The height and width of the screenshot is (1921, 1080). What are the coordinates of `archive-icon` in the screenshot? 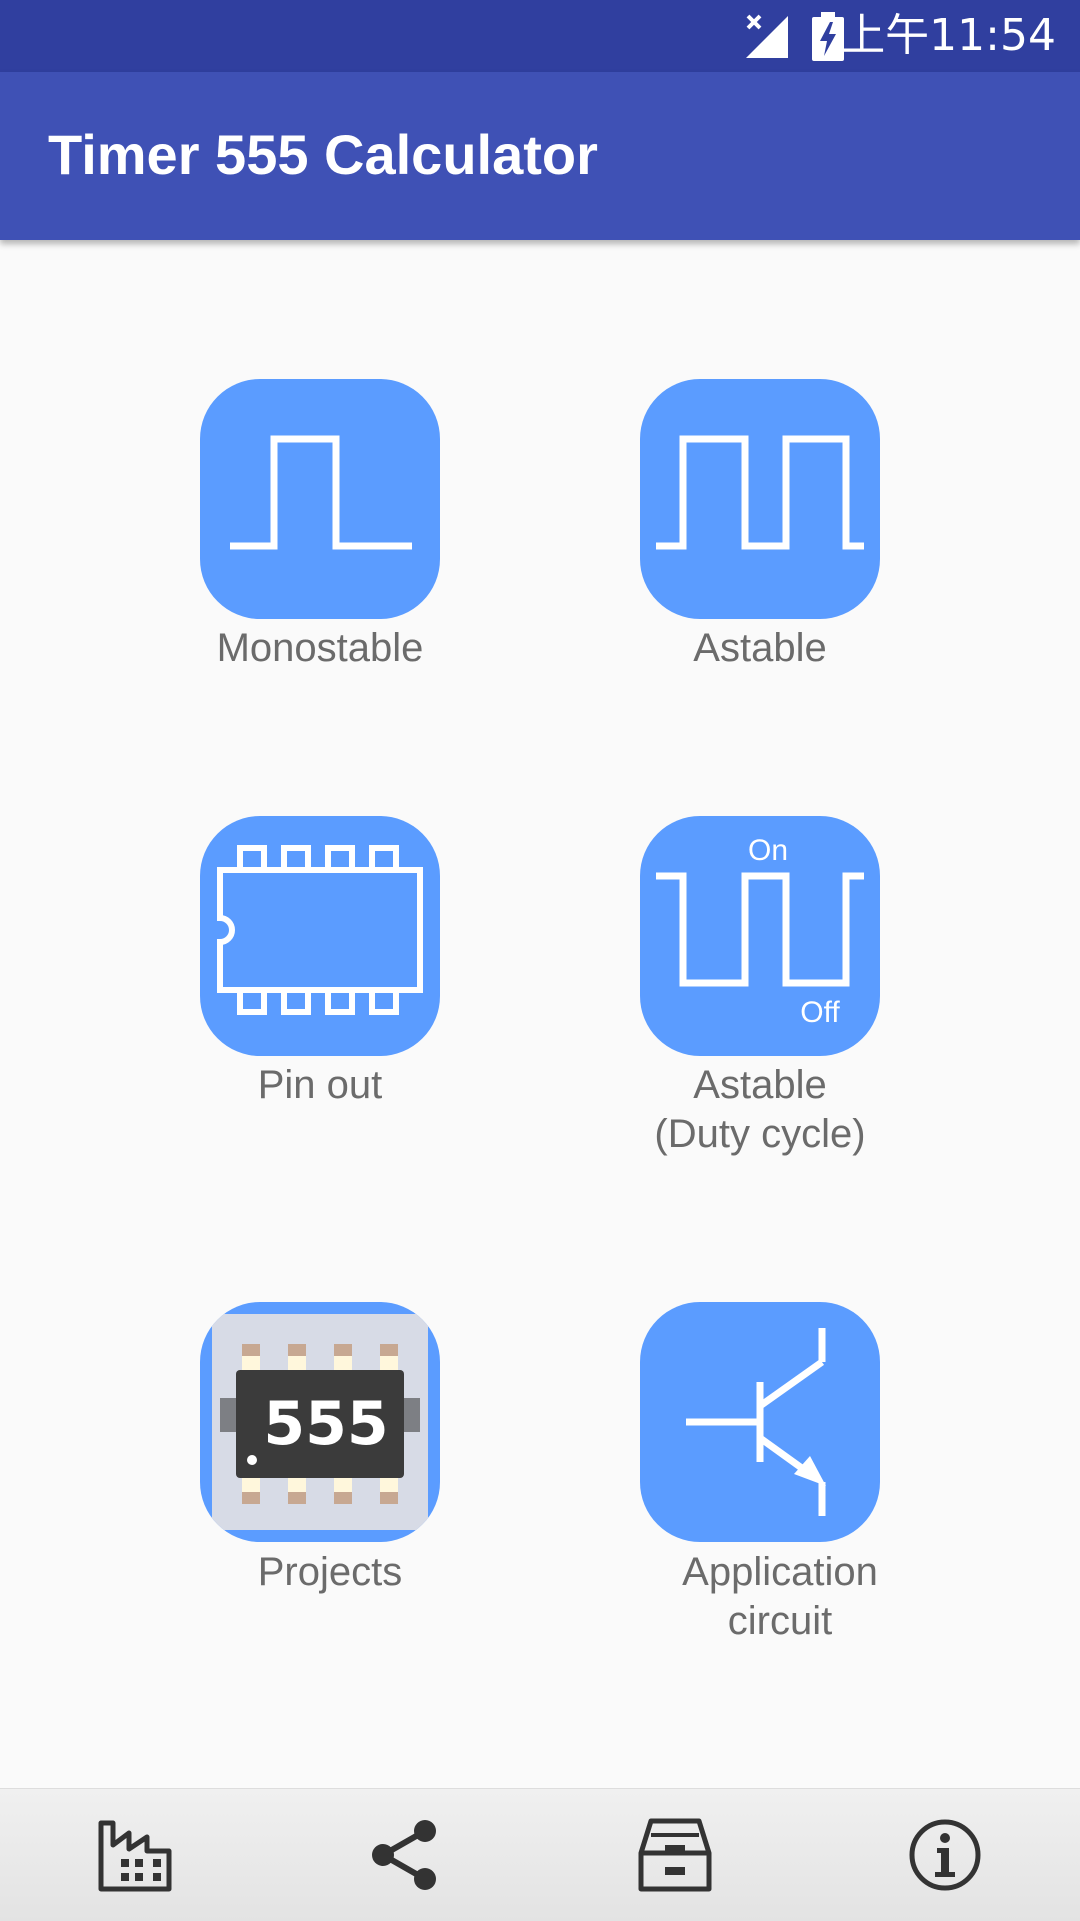 It's located at (675, 1855).